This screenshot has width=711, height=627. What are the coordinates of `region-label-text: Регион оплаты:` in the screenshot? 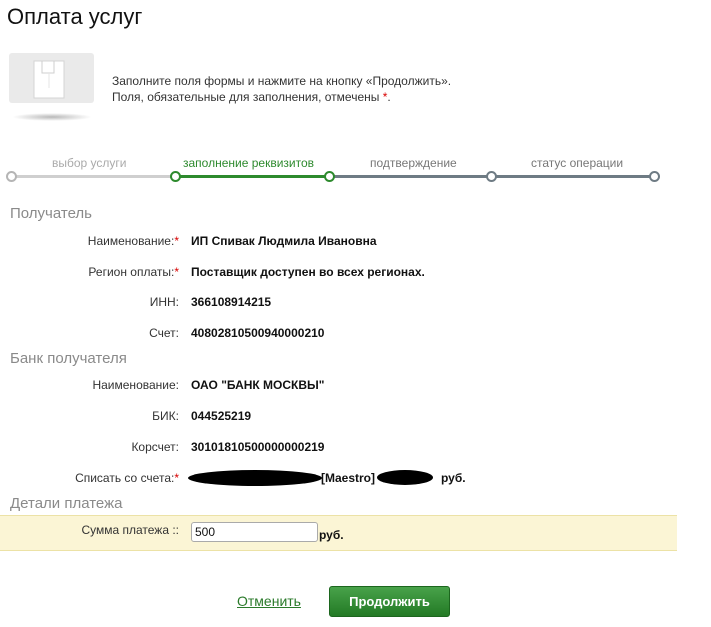 It's located at (131, 272).